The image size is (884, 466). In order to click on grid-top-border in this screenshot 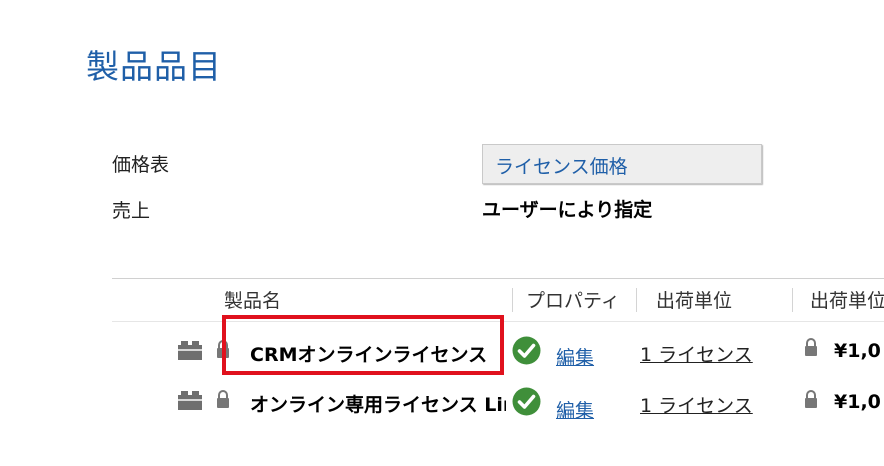, I will do `click(498, 278)`.